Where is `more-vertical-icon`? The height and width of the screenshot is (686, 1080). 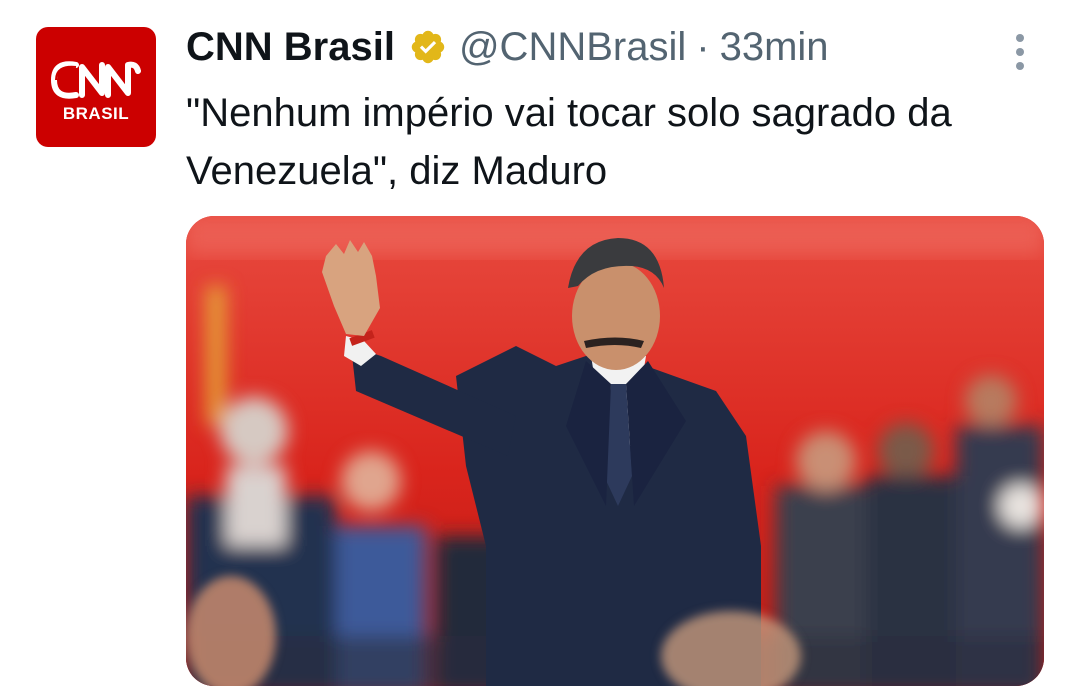 more-vertical-icon is located at coordinates (1020, 52).